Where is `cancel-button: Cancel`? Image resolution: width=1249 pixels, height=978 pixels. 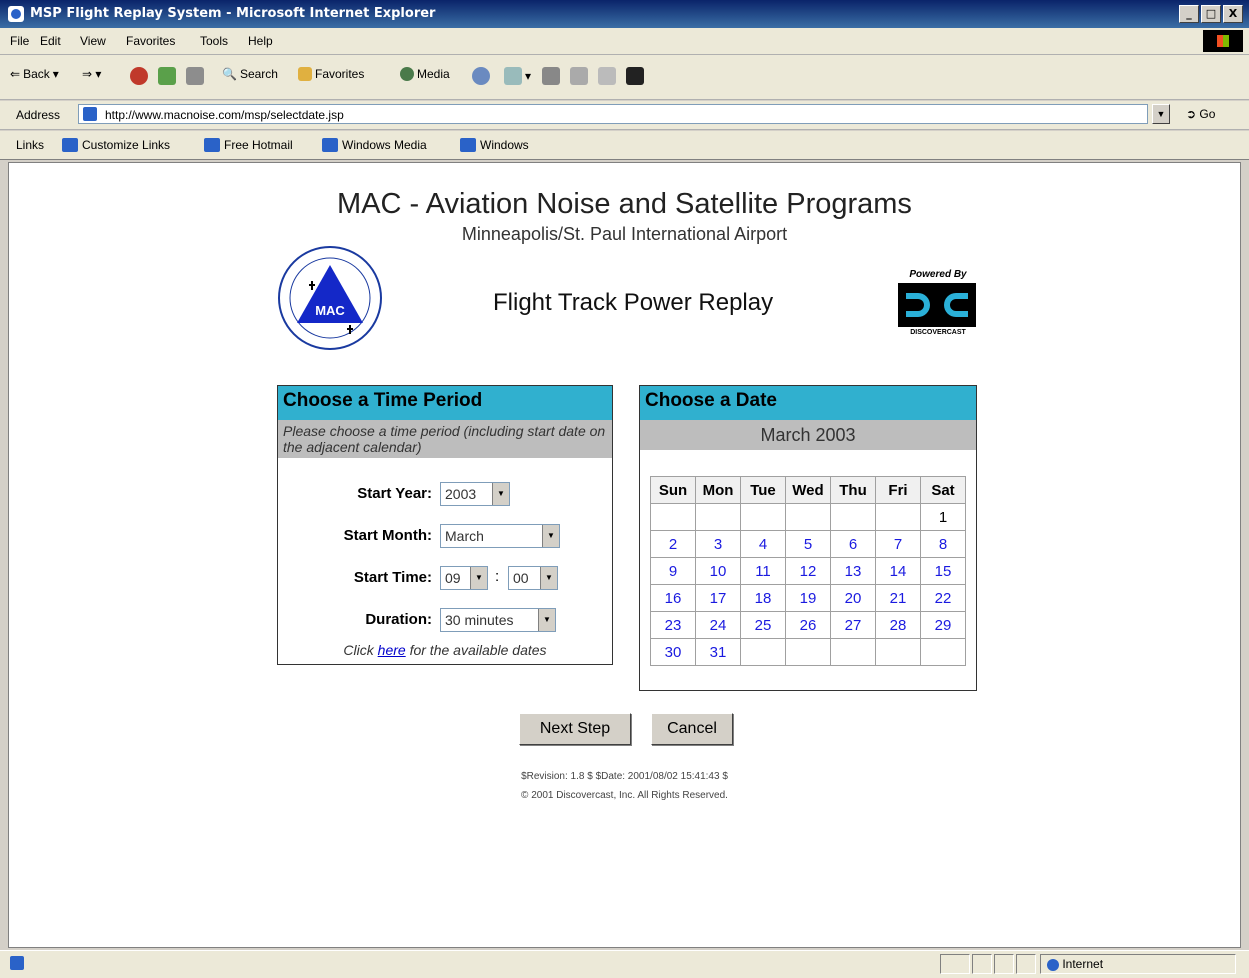 cancel-button: Cancel is located at coordinates (692, 729).